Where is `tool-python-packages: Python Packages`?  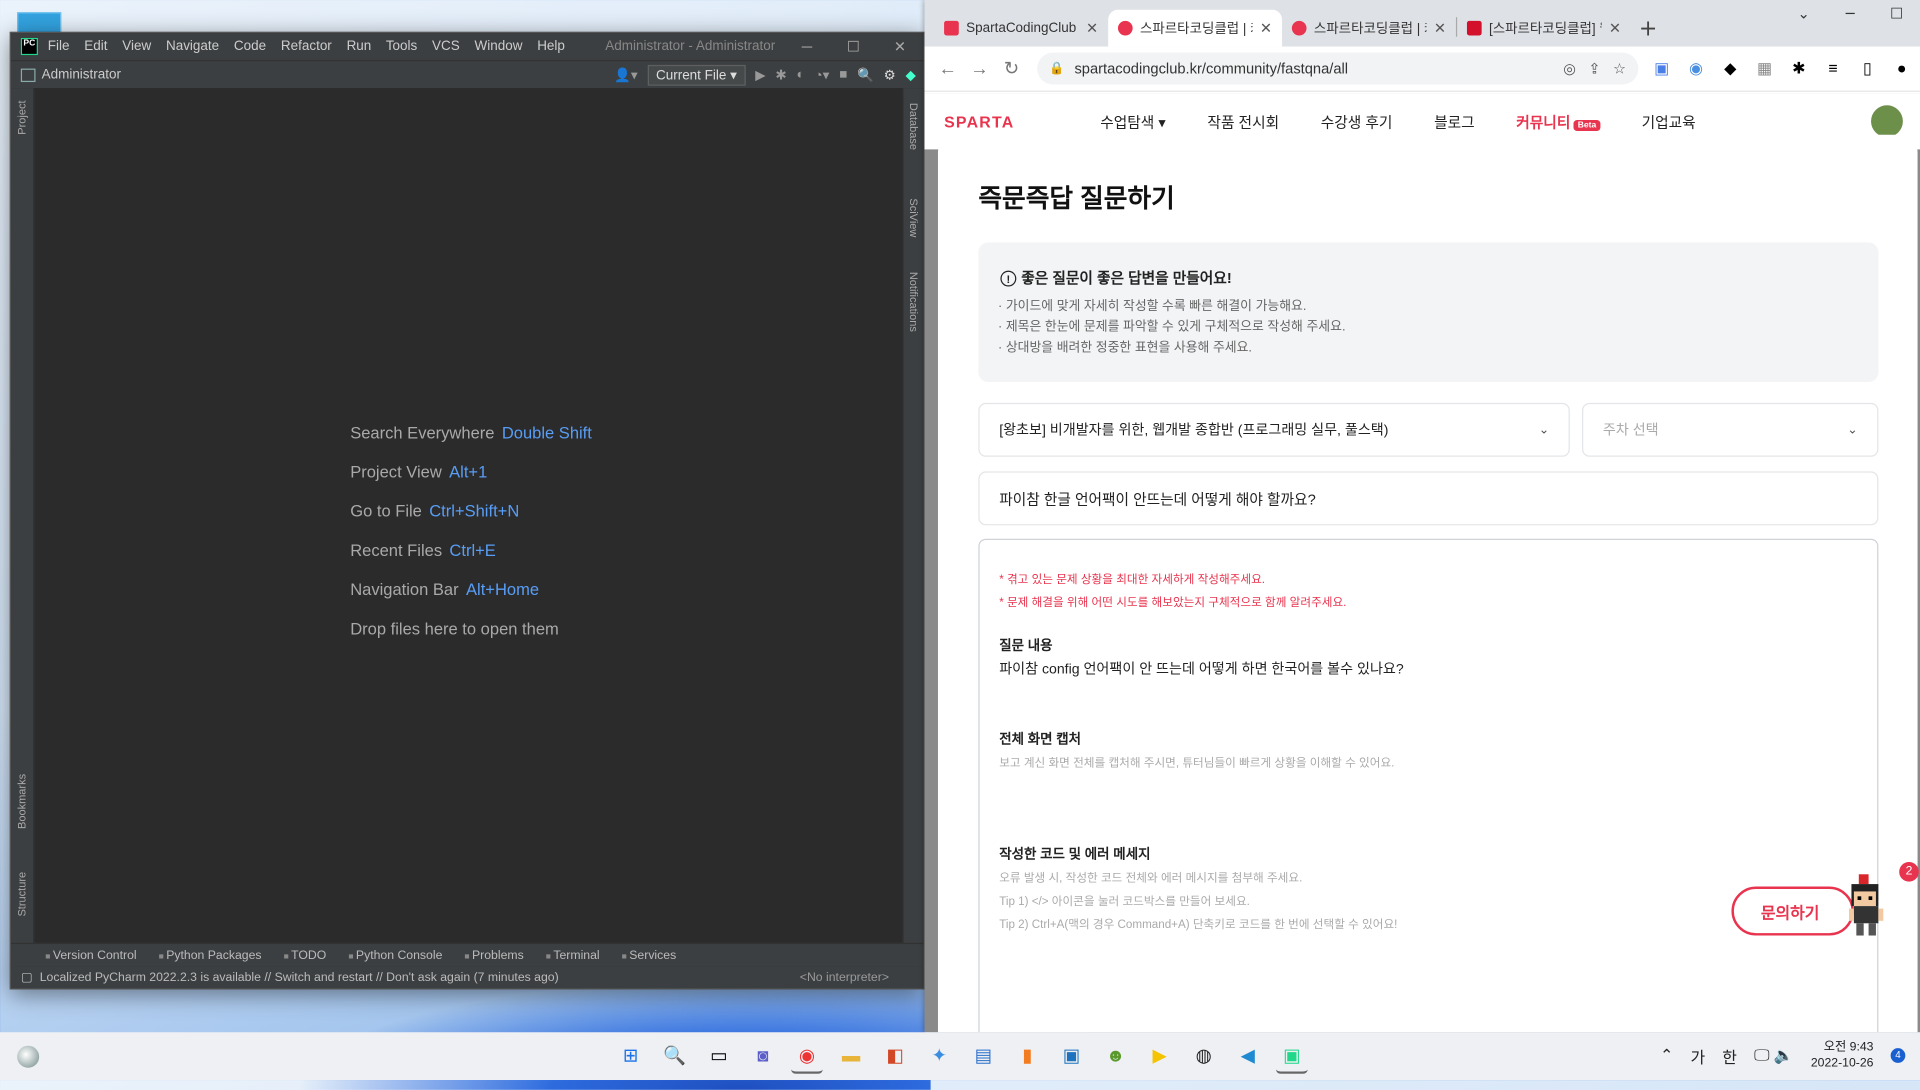 tool-python-packages: Python Packages is located at coordinates (210, 954).